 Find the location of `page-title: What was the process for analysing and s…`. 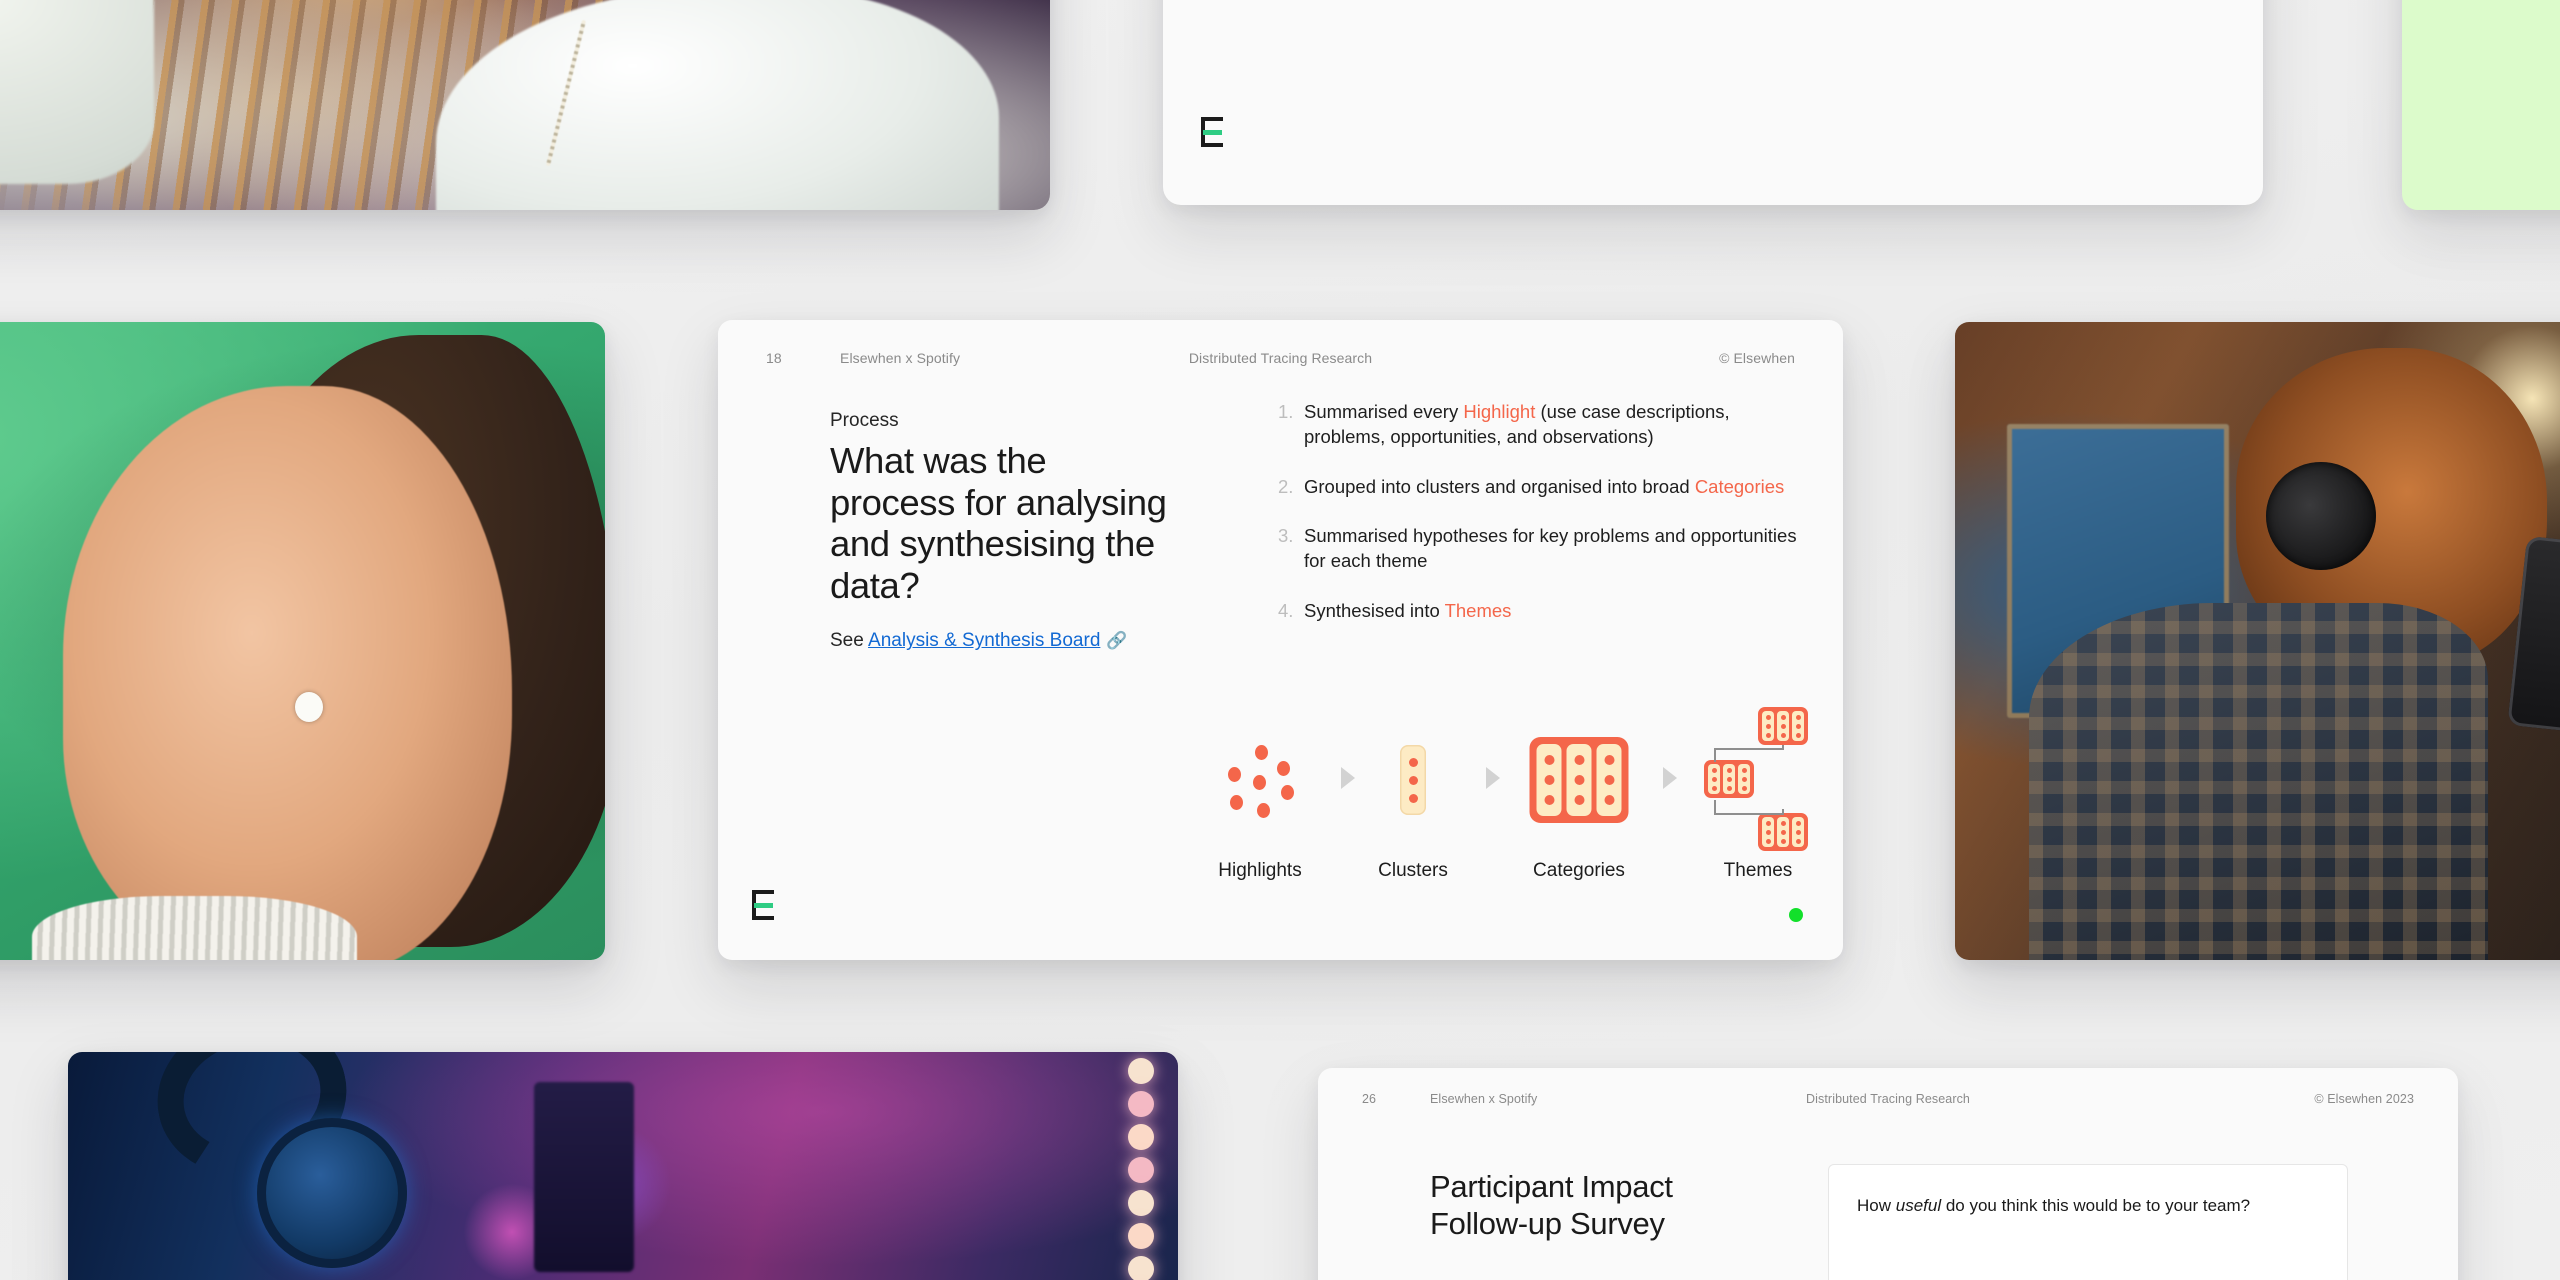

page-title: What was the process for analysing and s… is located at coordinates (998, 523).